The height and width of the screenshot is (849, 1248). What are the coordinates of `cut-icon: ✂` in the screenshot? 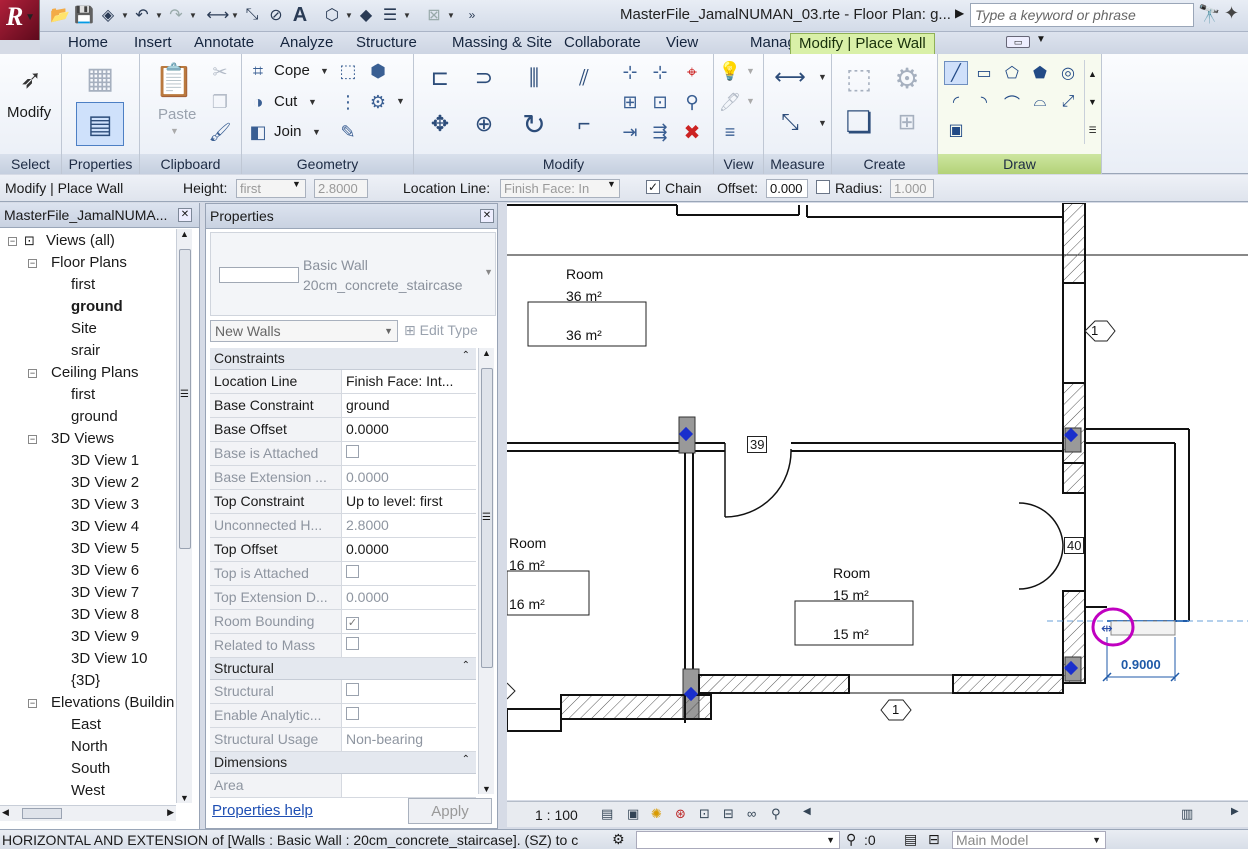 It's located at (220, 72).